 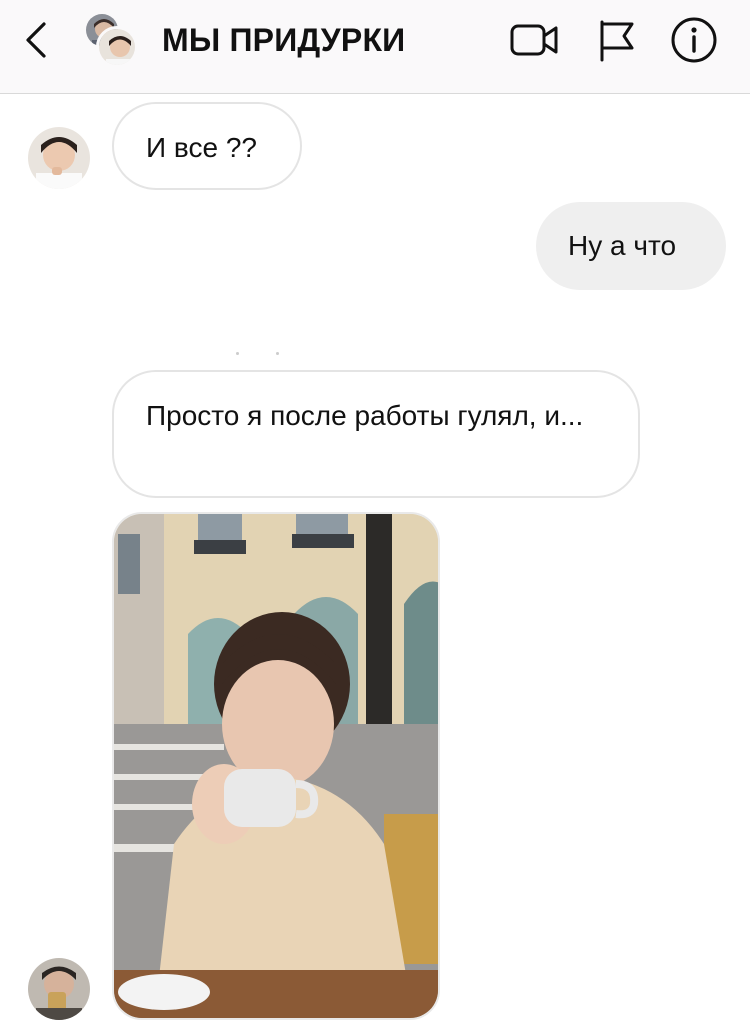 I want to click on video-call-button, so click(x=534, y=40).